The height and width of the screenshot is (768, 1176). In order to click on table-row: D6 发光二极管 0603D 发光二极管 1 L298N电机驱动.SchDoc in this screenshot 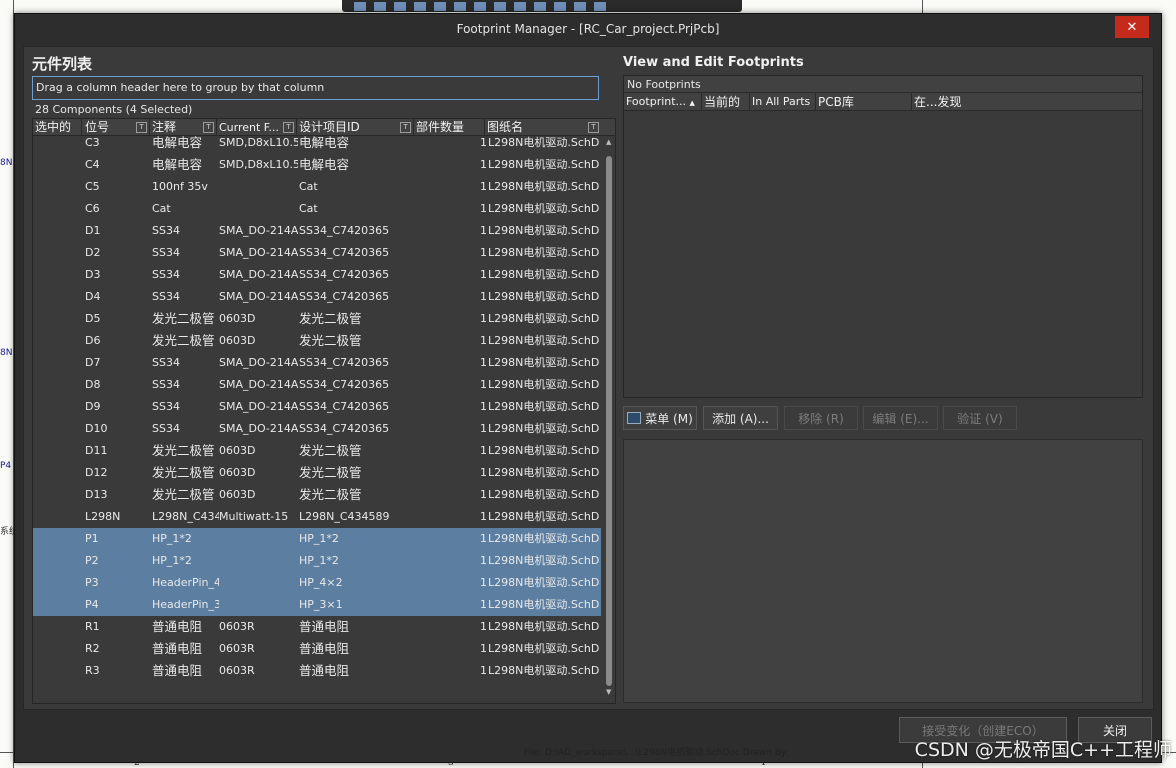, I will do `click(317, 341)`.